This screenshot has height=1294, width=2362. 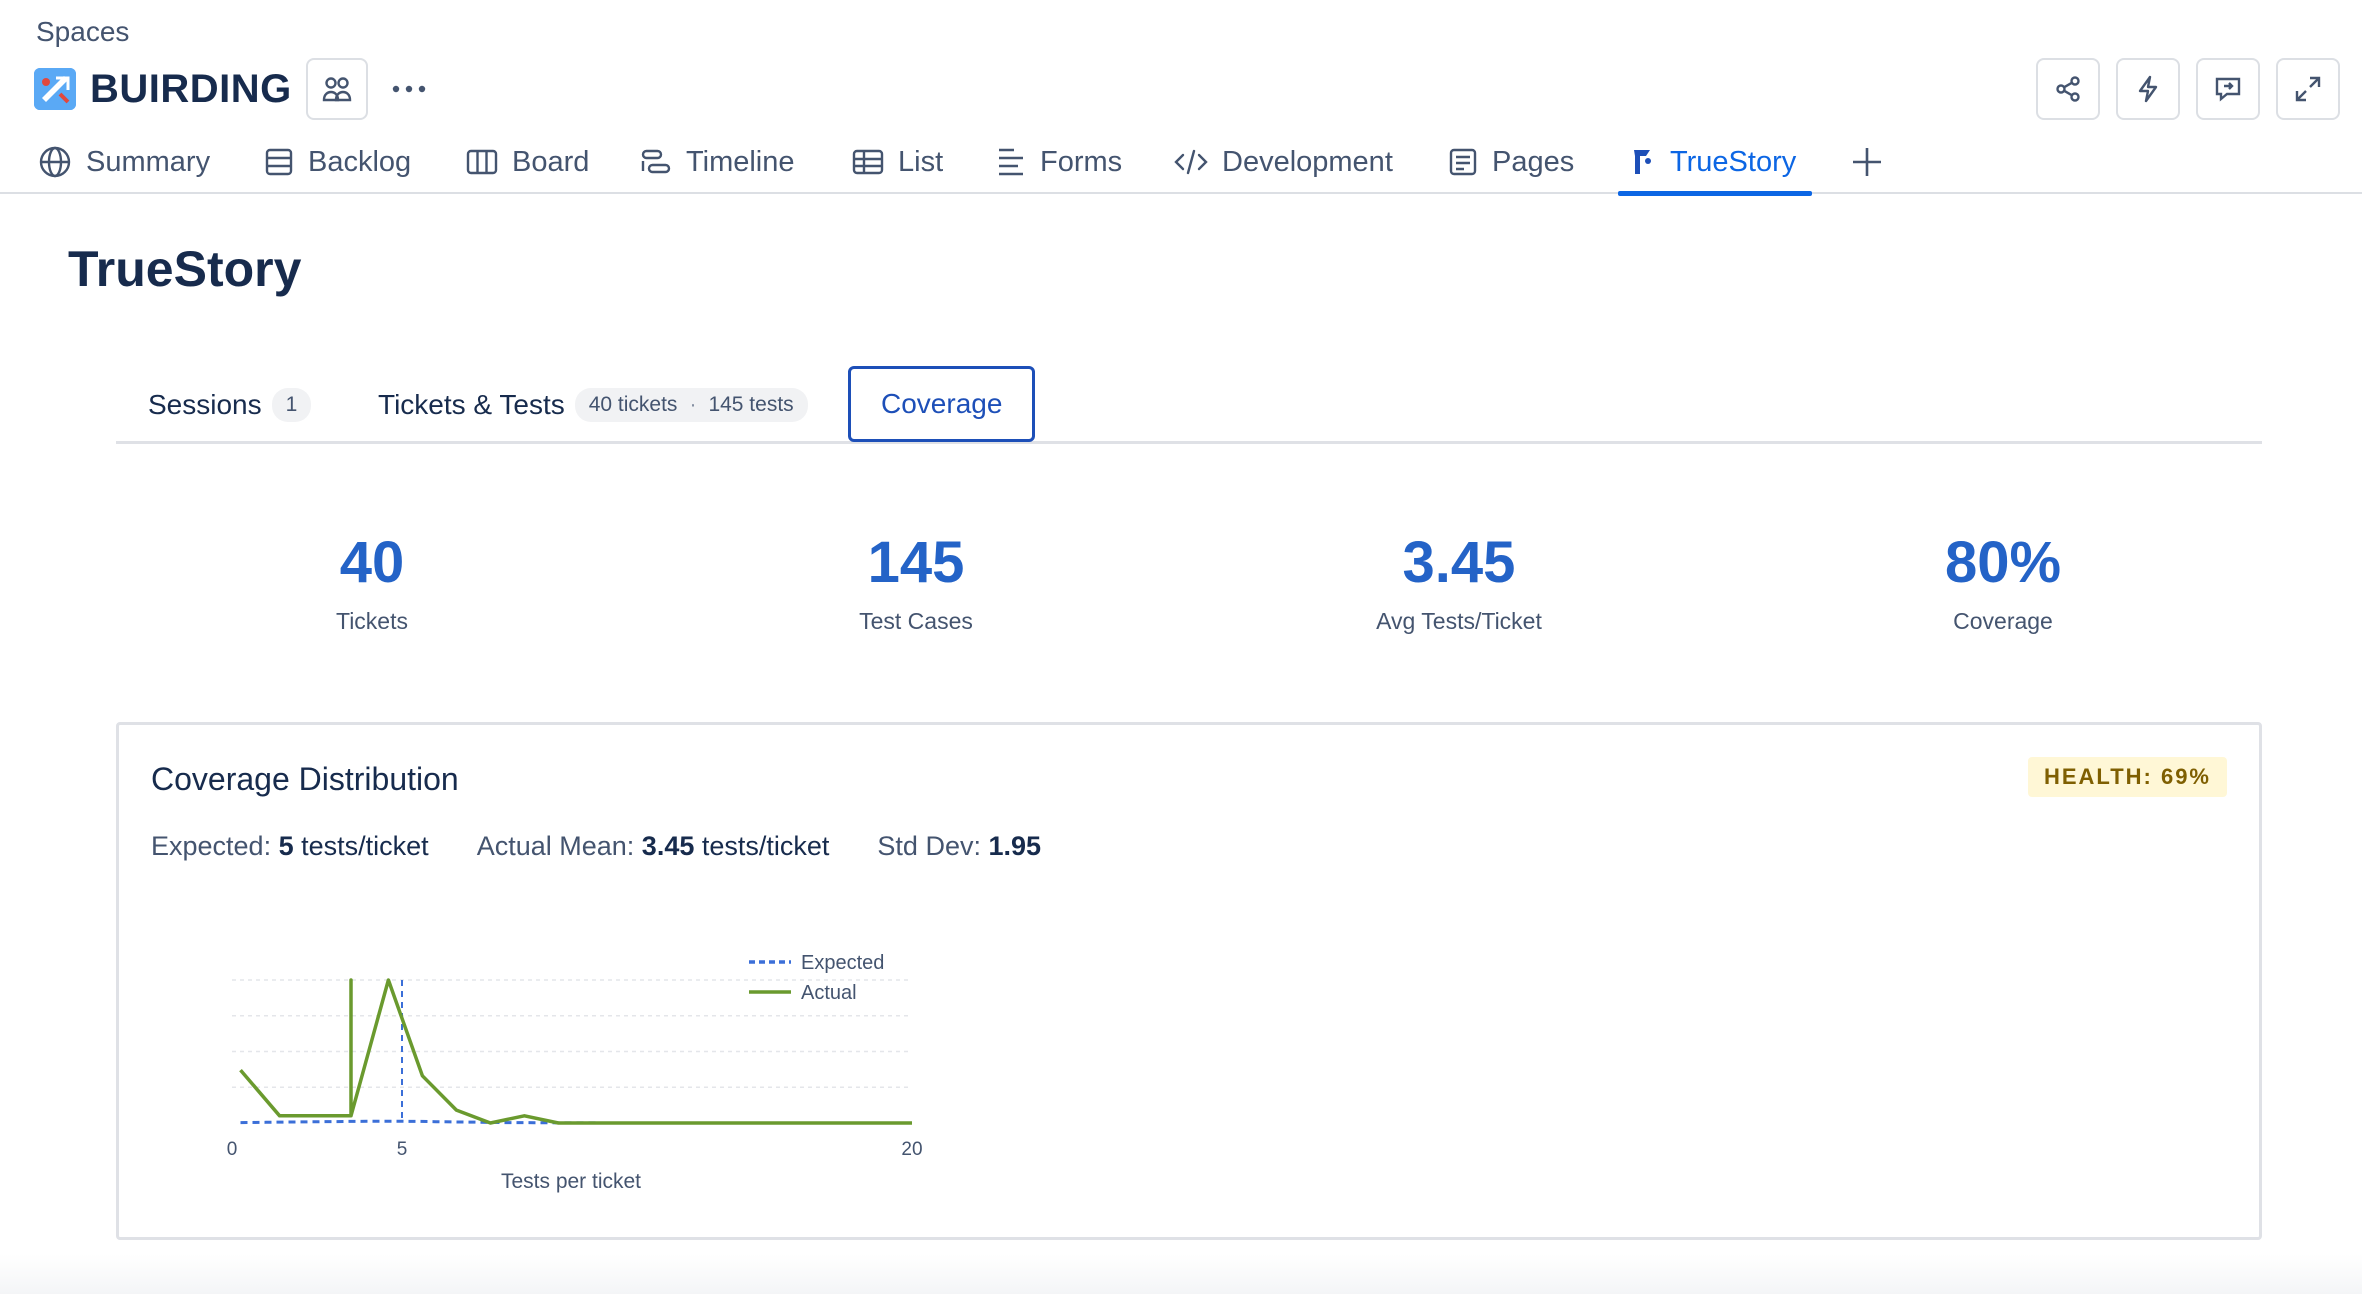 I want to click on legend-label: Actual, so click(x=829, y=993).